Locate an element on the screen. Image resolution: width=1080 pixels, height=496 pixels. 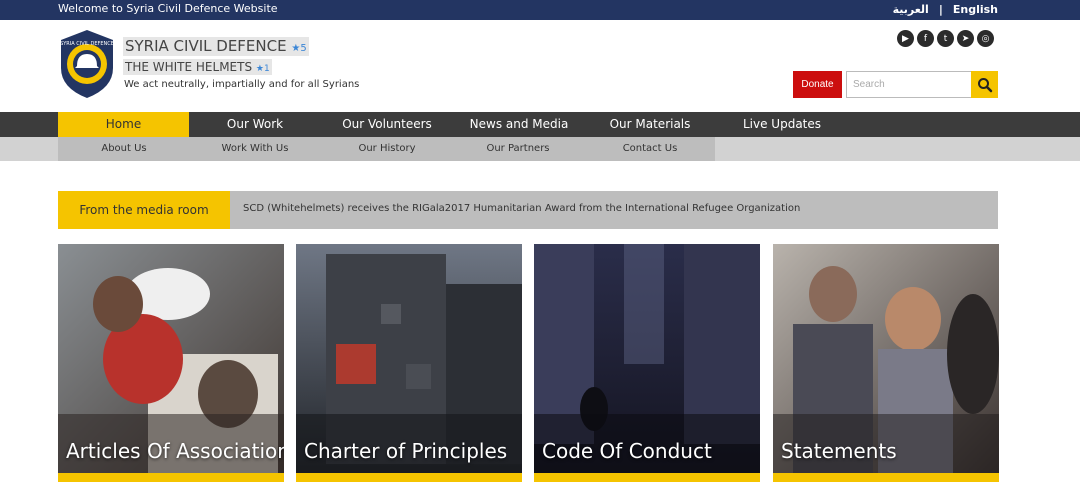
card-articles-of-association: Articles Of Association is located at coordinates (171, 363).